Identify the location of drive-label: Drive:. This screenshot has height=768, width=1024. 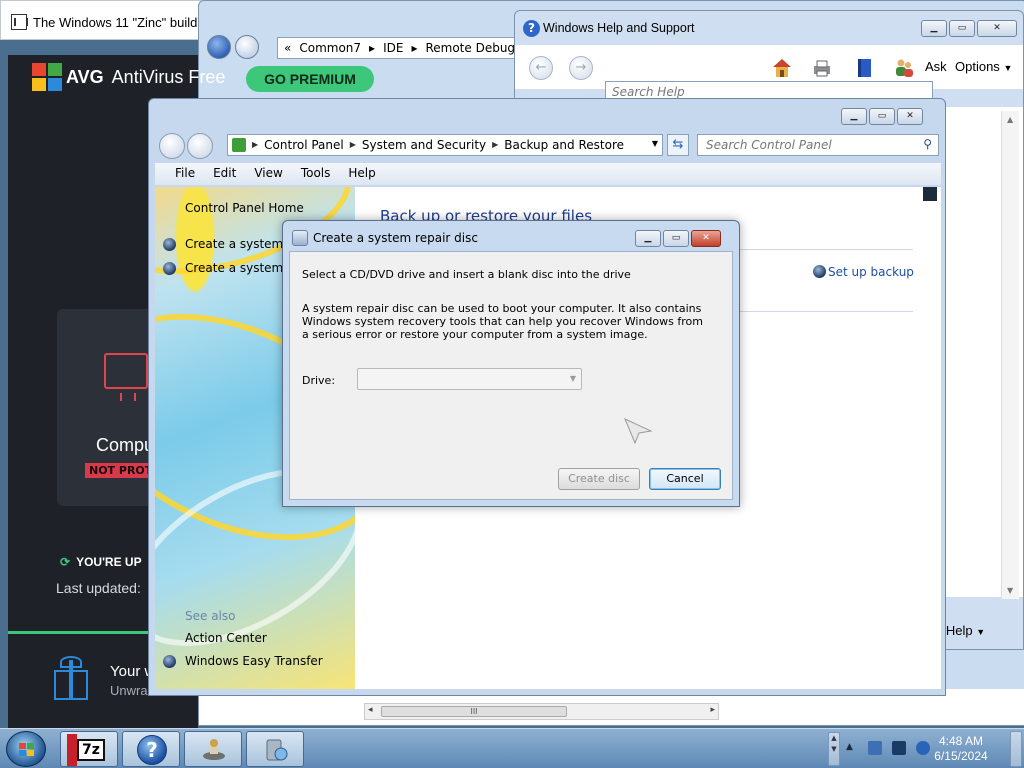
(319, 380).